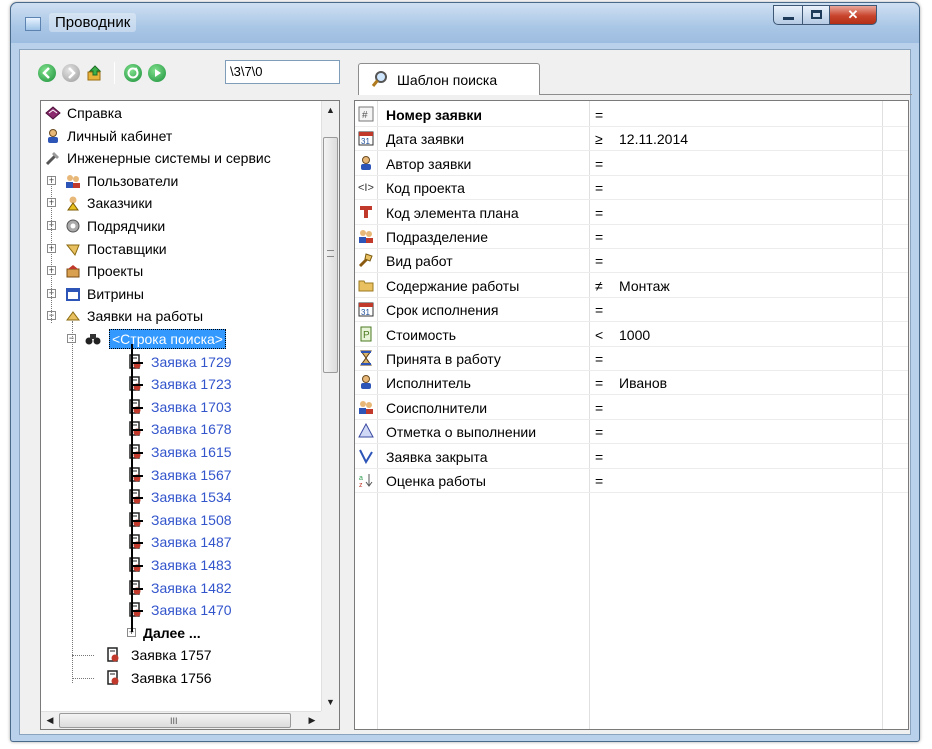 Image resolution: width=932 pixels, height=749 pixels. Describe the element at coordinates (181, 429) in the screenshot. I see `tree-item-request: Заявка 1678` at that location.